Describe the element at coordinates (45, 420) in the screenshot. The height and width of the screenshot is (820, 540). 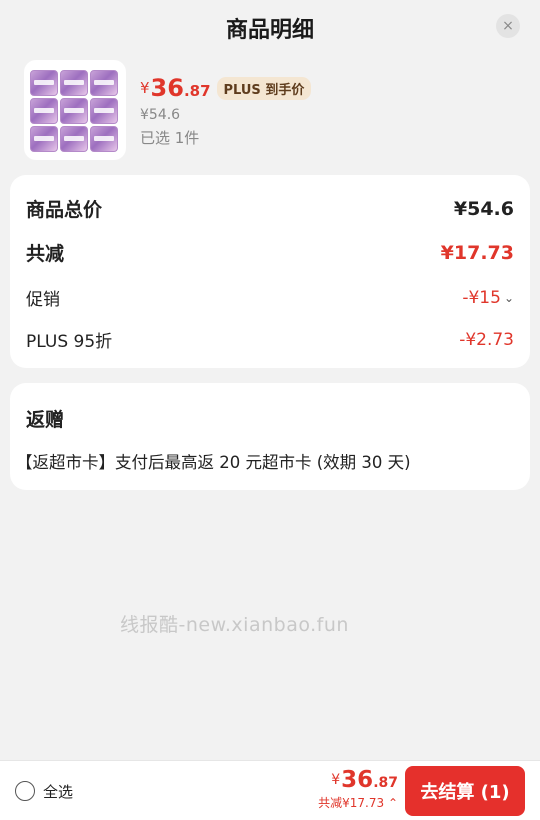
I see `gift-title: 返赠` at that location.